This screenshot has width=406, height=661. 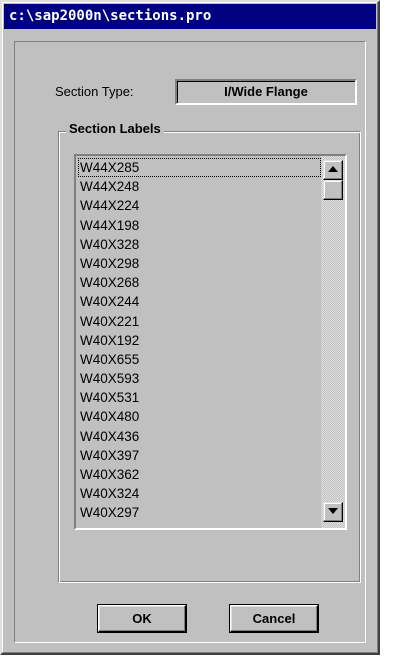 I want to click on section-label-item: W44X198, so click(x=199, y=225).